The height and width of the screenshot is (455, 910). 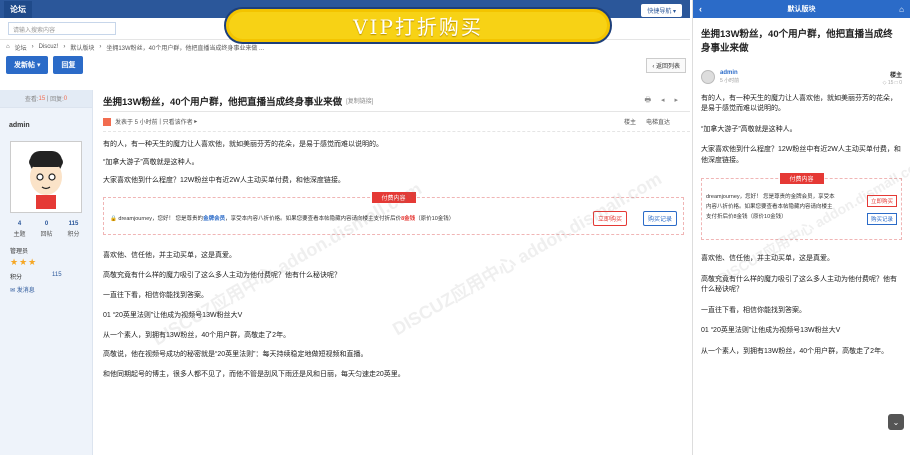 I want to click on mobile-buy-now-button: 立即购买, so click(x=881, y=201).